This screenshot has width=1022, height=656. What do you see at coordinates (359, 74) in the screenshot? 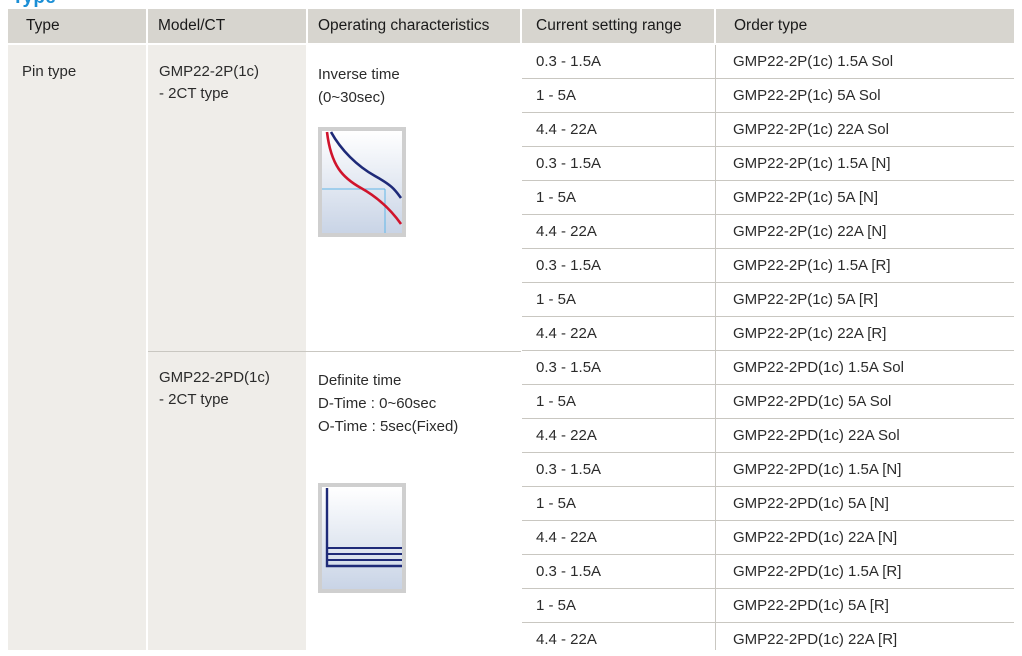
I see `characteristic-label: Inverse time` at bounding box center [359, 74].